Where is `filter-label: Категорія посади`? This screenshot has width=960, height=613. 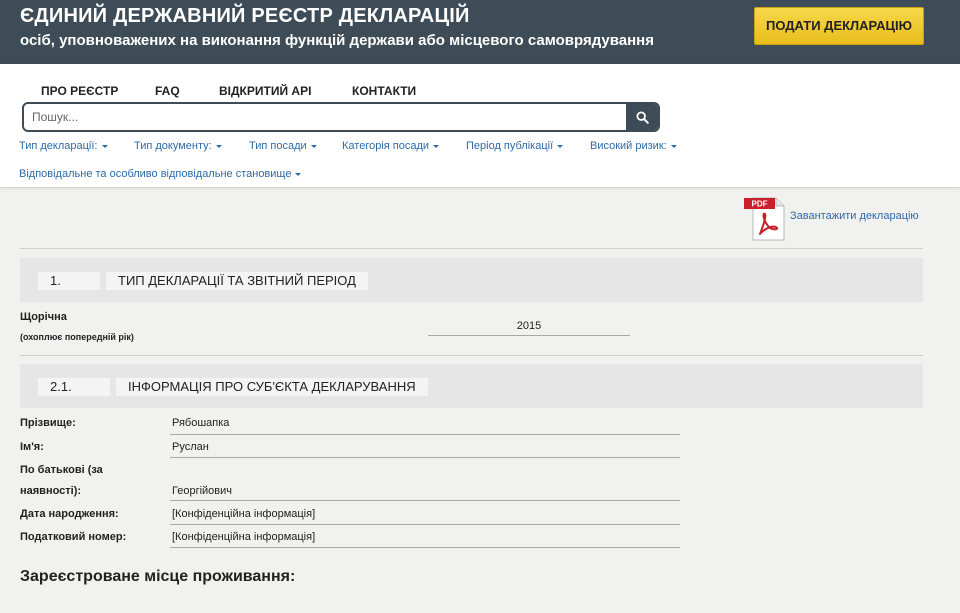 filter-label: Категорія посади is located at coordinates (386, 146).